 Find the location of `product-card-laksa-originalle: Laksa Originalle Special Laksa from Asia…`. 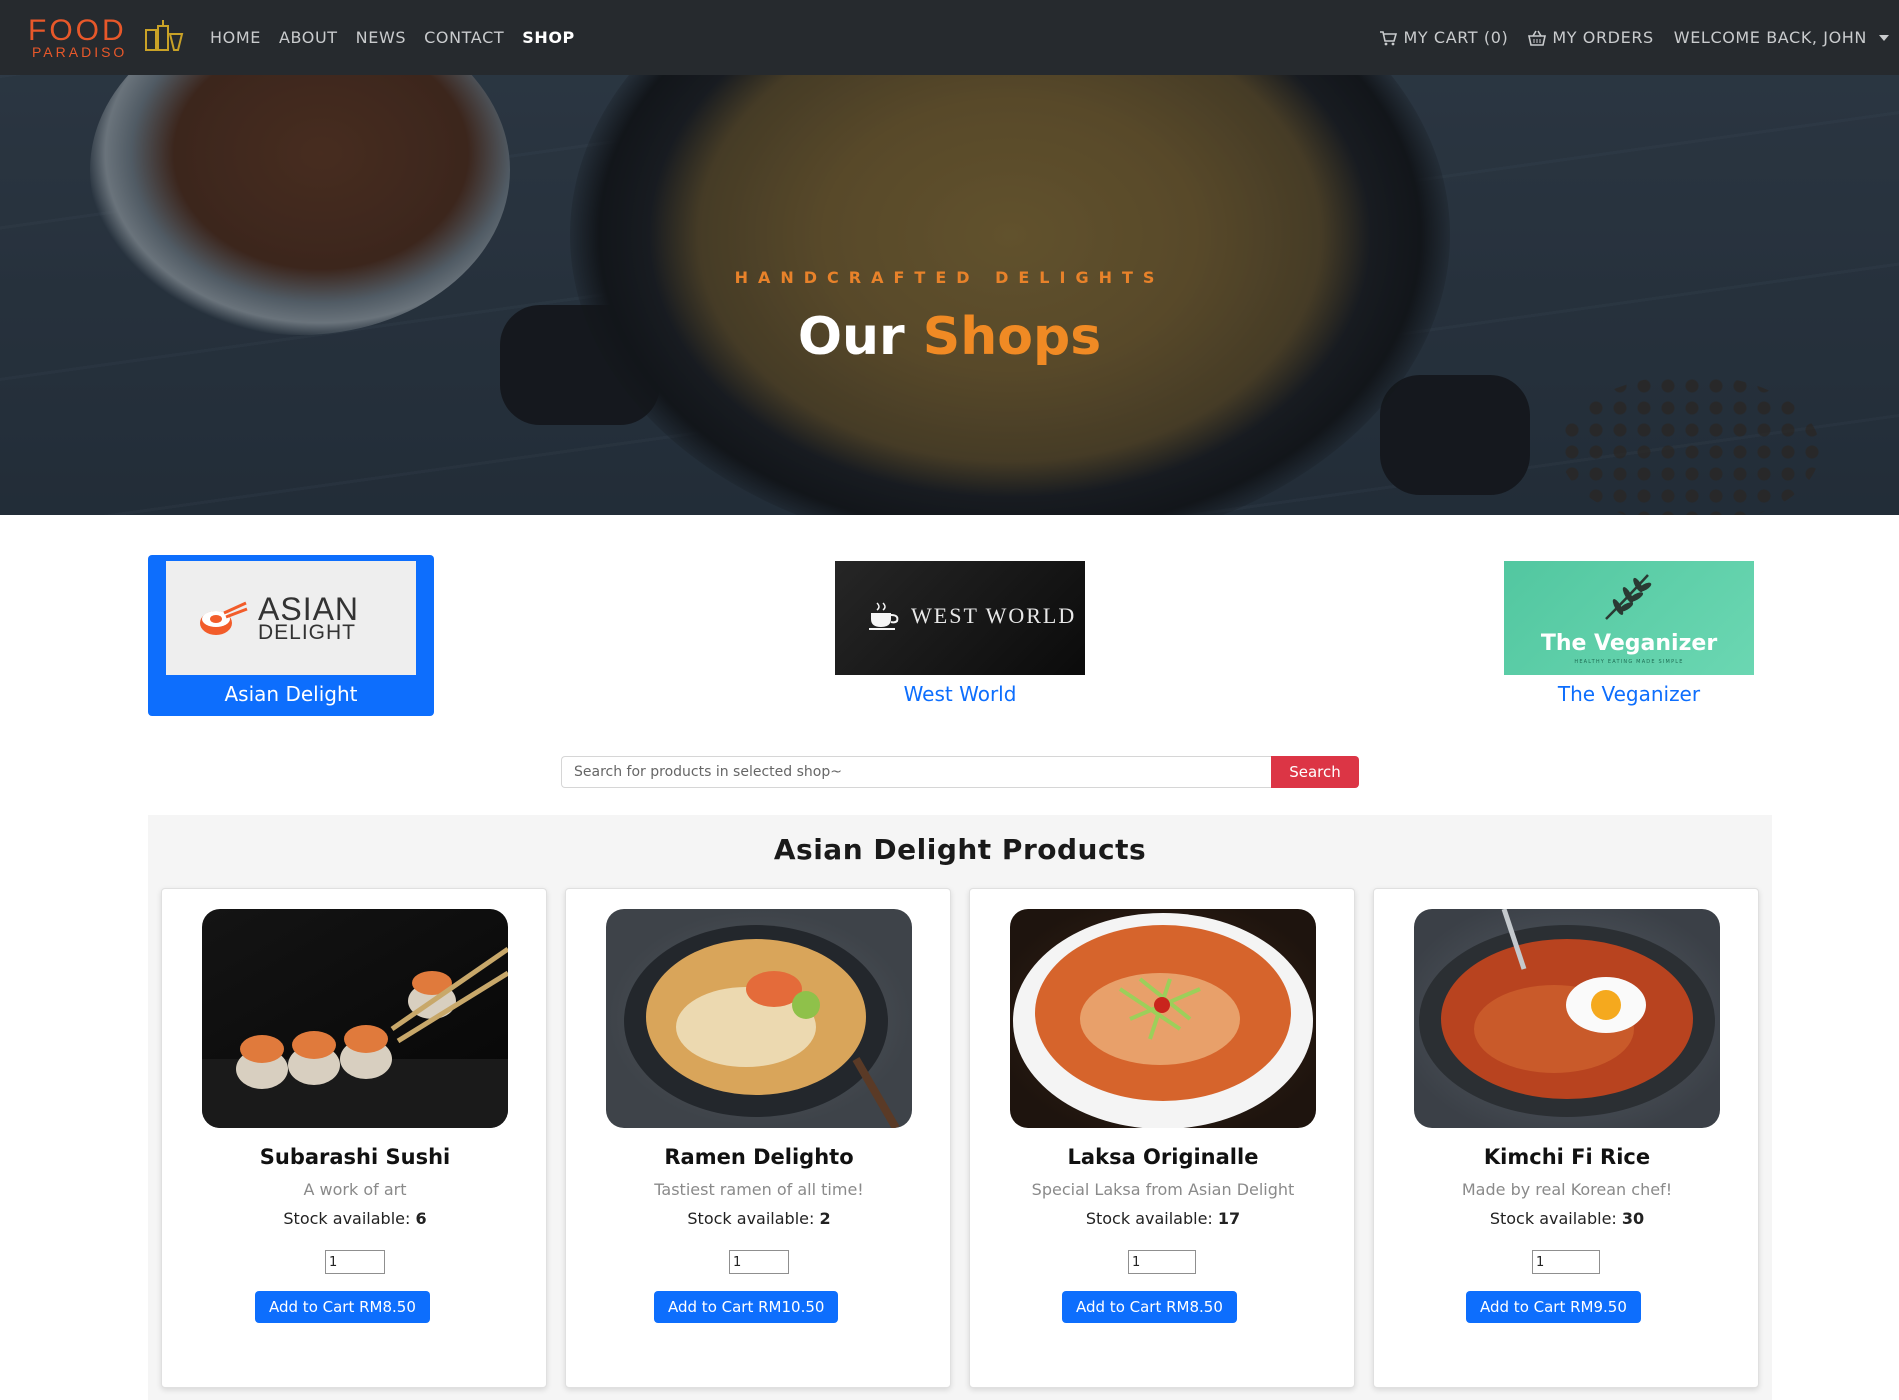

product-card-laksa-originalle: Laksa Originalle Special Laksa from Asia… is located at coordinates (1162, 1138).